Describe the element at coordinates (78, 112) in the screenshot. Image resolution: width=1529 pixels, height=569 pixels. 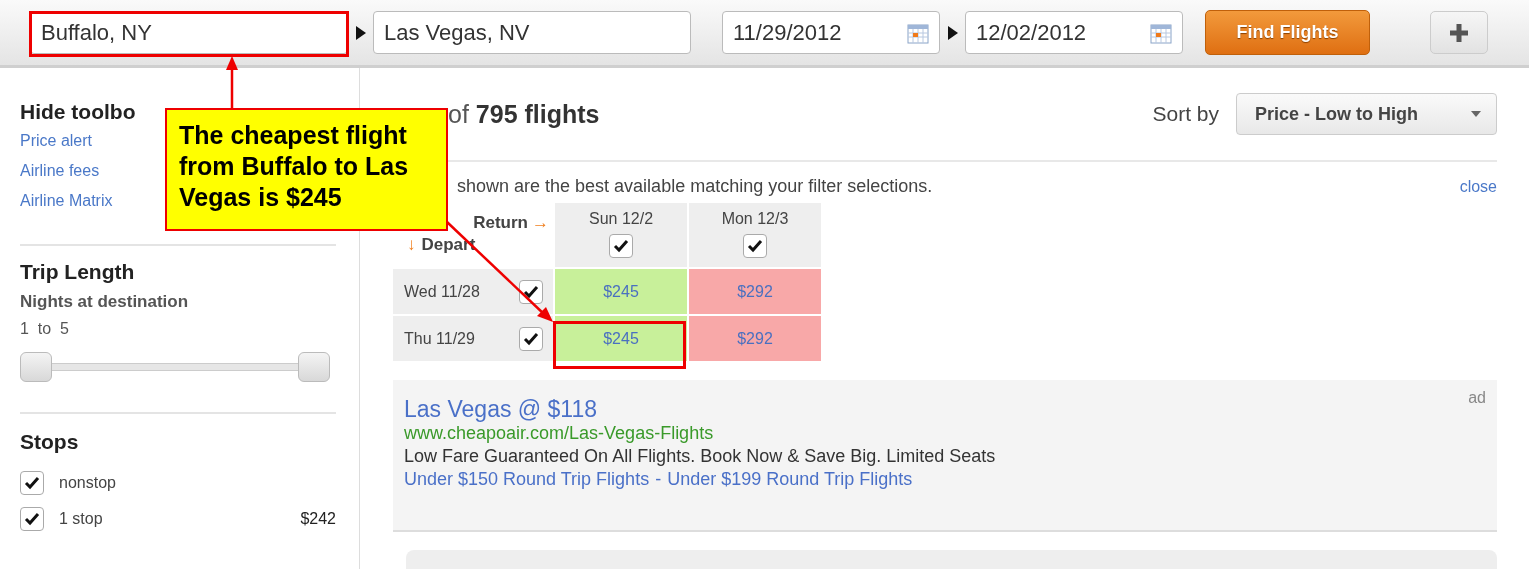
I see `hide-toolbox-link: Hide toolbo` at that location.